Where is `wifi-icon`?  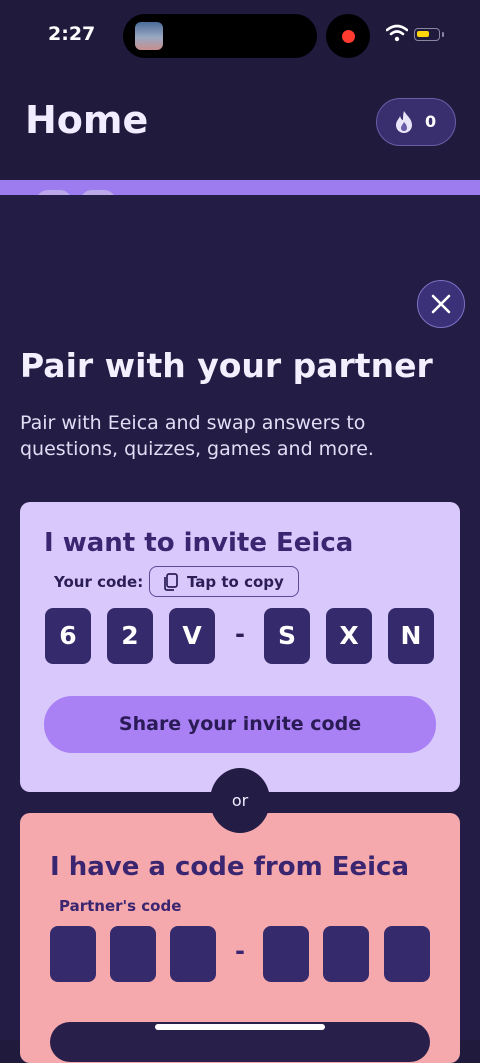
wifi-icon is located at coordinates (397, 33).